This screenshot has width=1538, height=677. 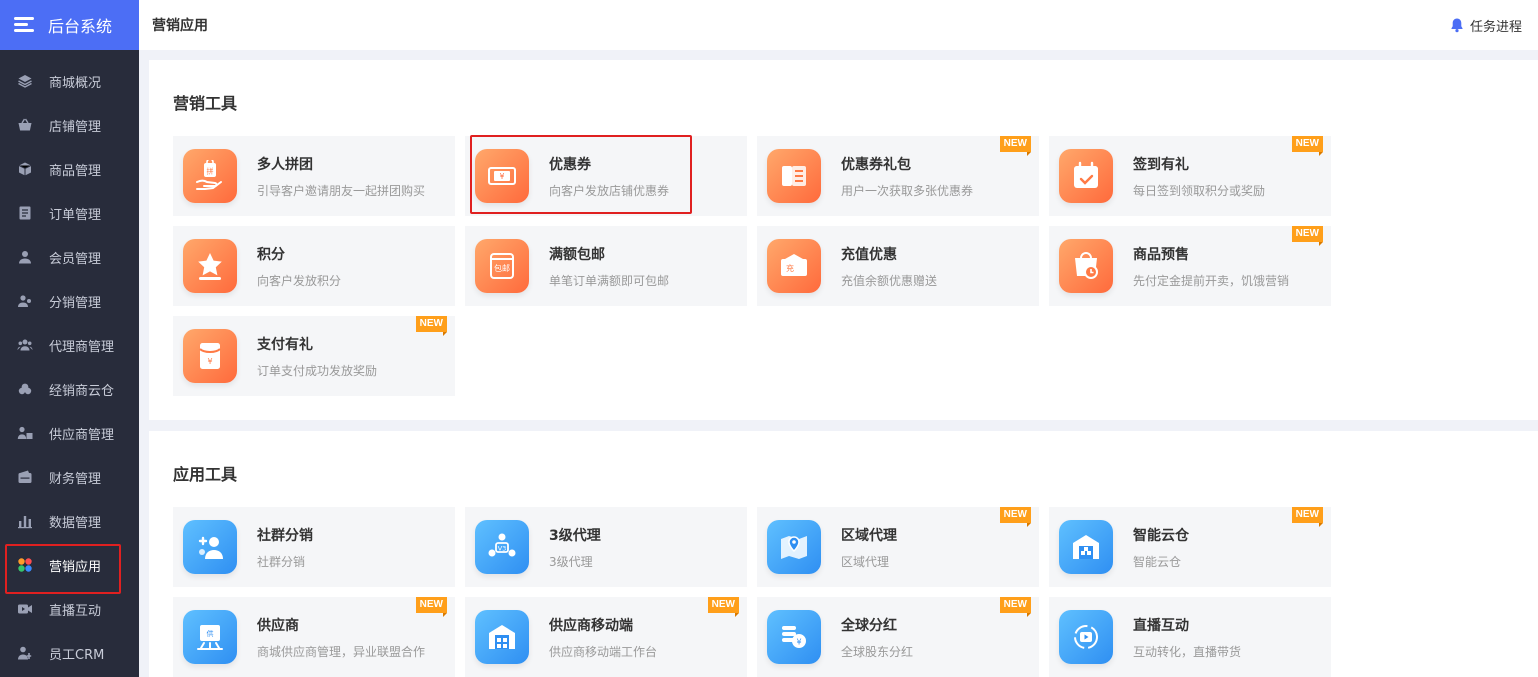 What do you see at coordinates (1086, 176) in the screenshot?
I see `calendar-check-icon` at bounding box center [1086, 176].